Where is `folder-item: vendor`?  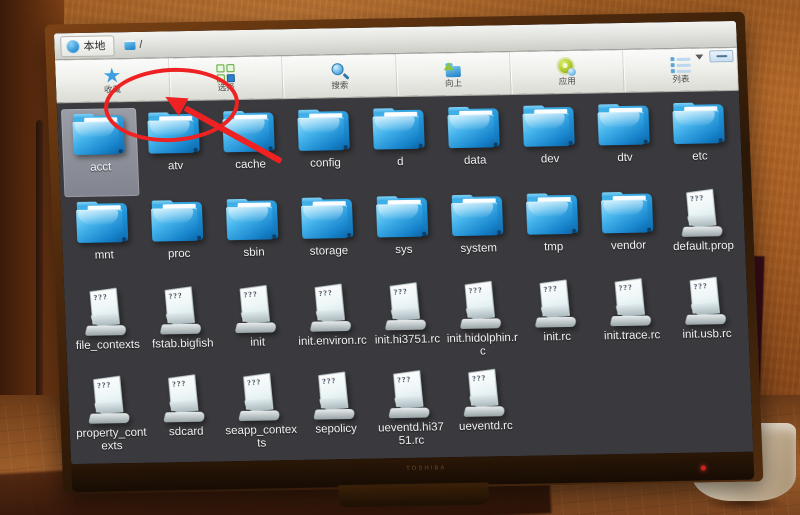
folder-item: vendor is located at coordinates (628, 230).